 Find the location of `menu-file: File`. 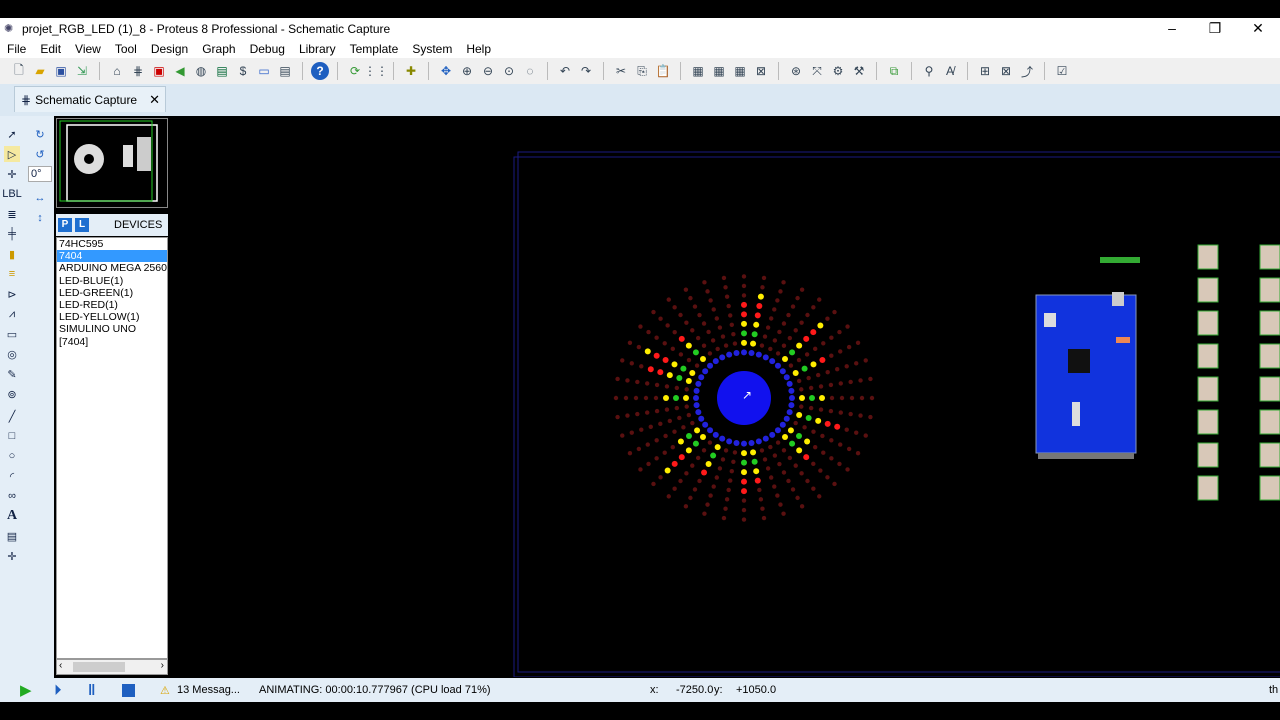

menu-file: File is located at coordinates (16, 49).